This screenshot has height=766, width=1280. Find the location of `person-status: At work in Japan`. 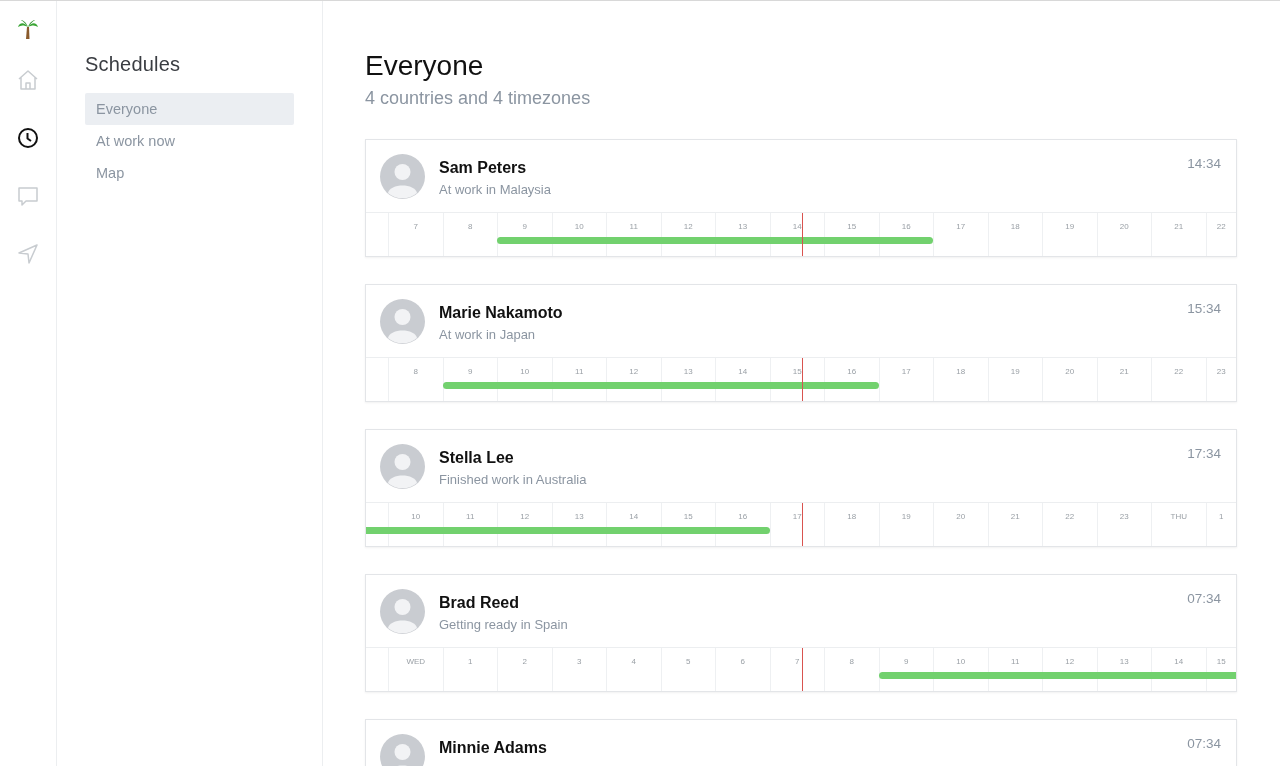

person-status: At work in Japan is located at coordinates (488, 334).